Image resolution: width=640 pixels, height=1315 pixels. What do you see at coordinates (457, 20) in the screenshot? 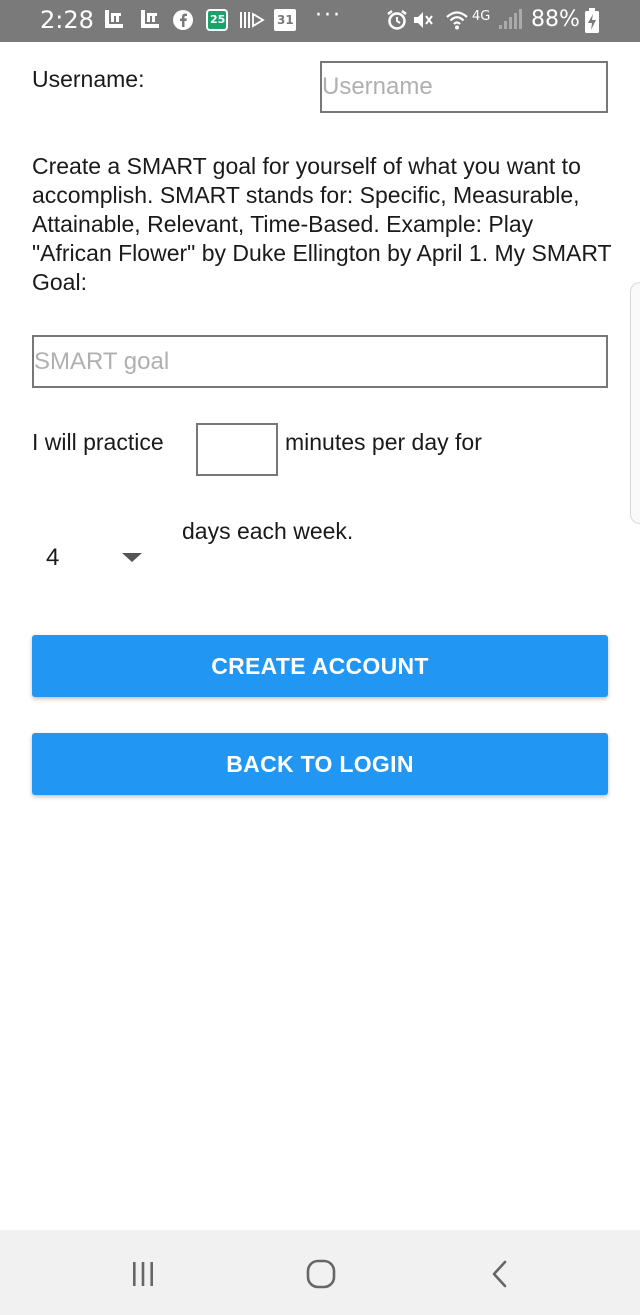
I see `wifi-icon` at bounding box center [457, 20].